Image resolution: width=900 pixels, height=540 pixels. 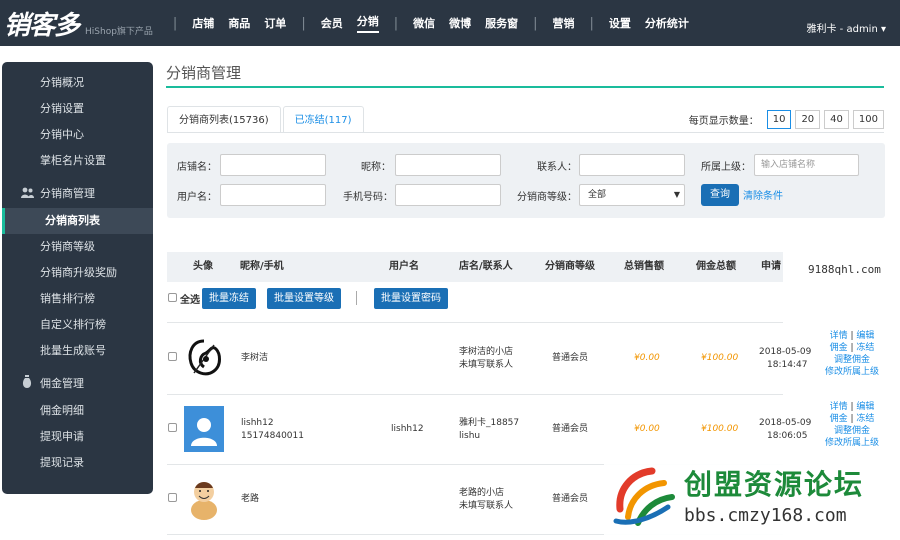 What do you see at coordinates (716, 266) in the screenshot?
I see `col-total-commission: 佣金总额` at bounding box center [716, 266].